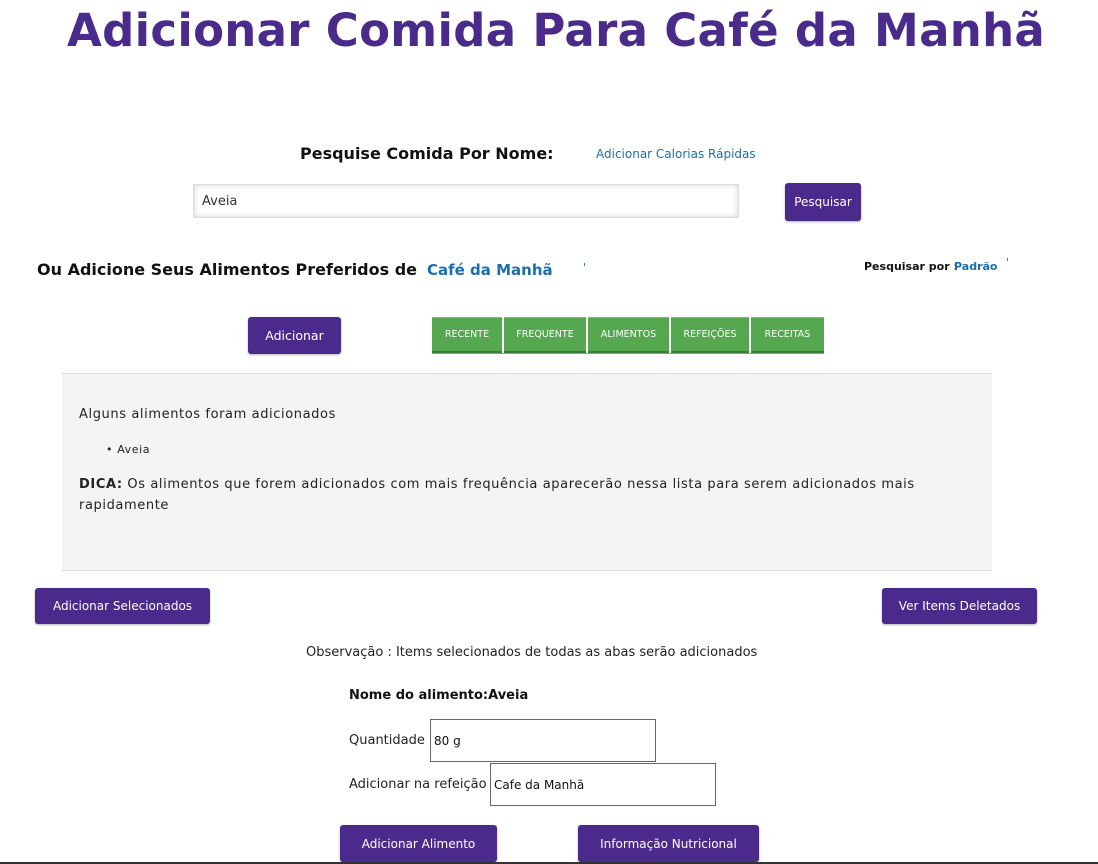  I want to click on tab-foods: ALIMENTOS, so click(628, 335).